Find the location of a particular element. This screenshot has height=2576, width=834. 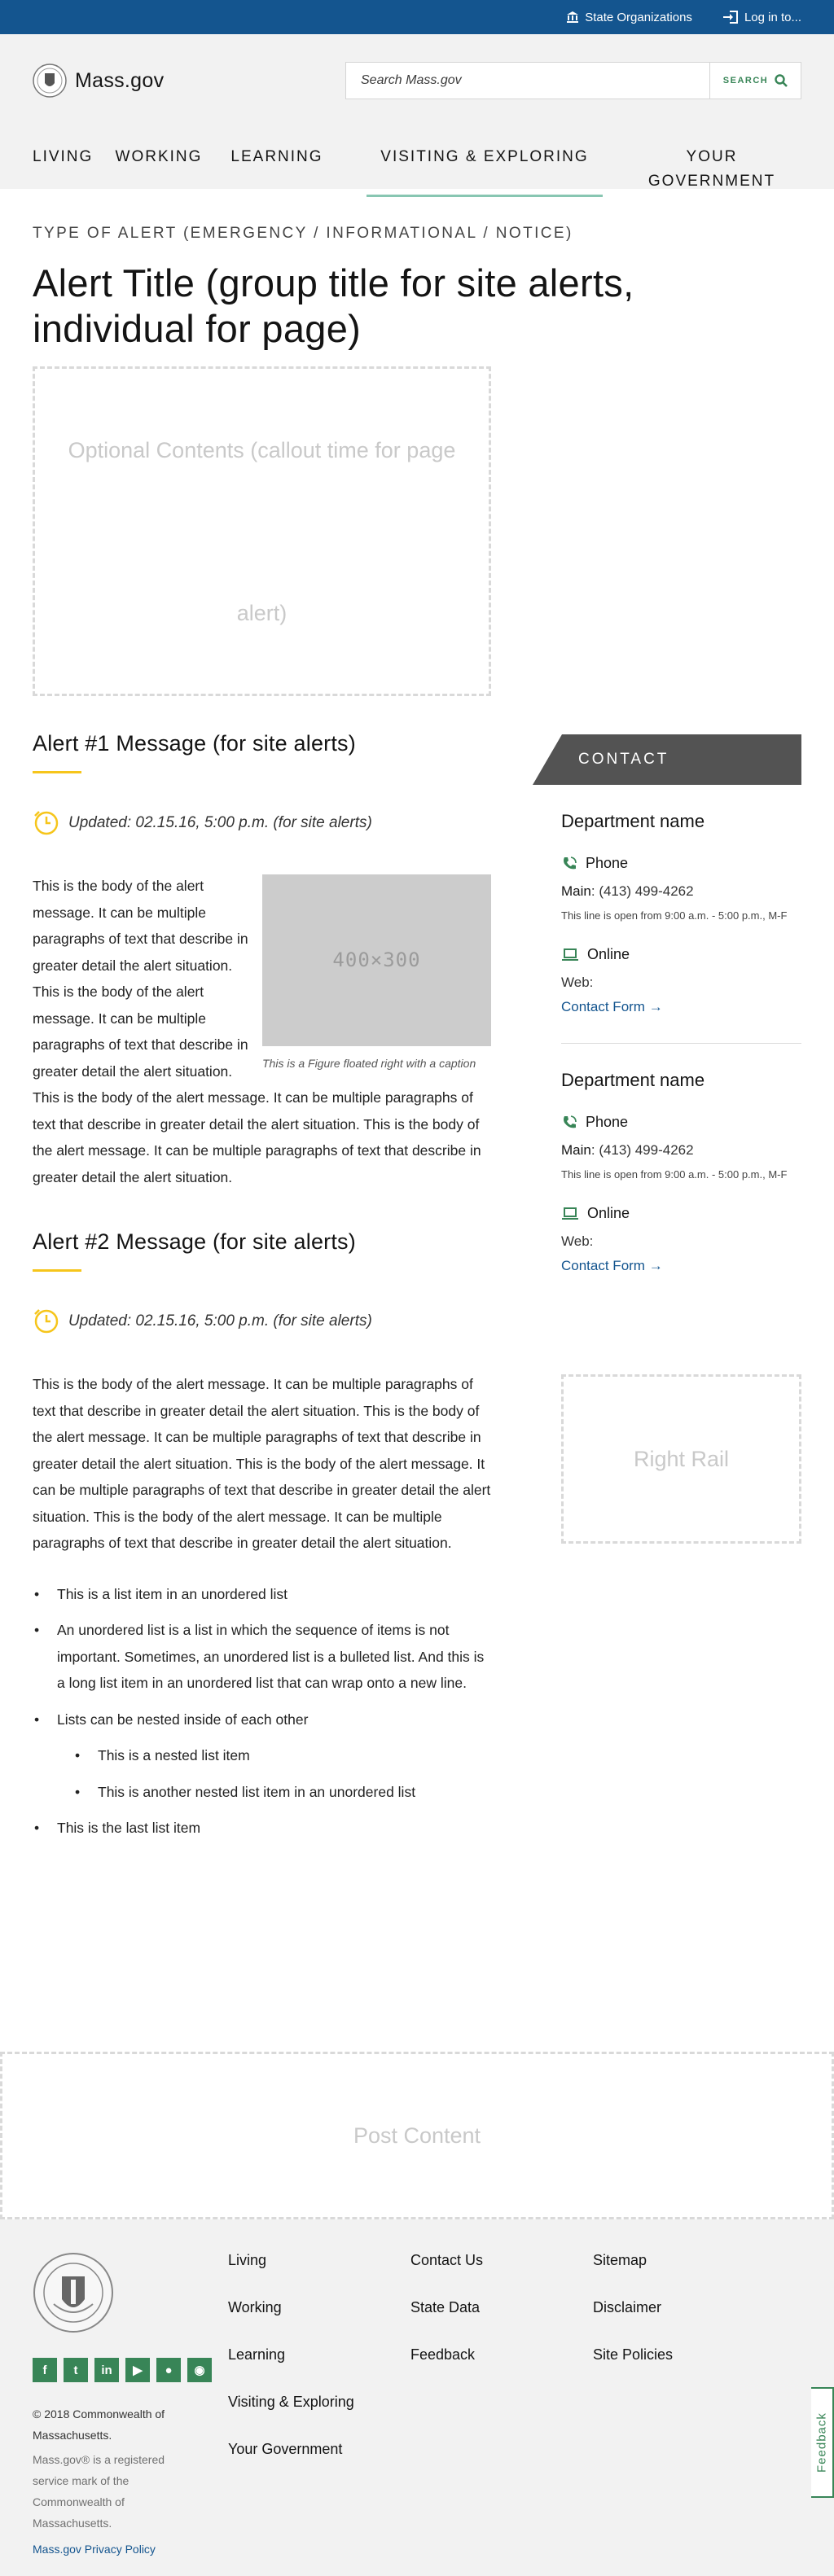

rss-icon: ● is located at coordinates (168, 2370).